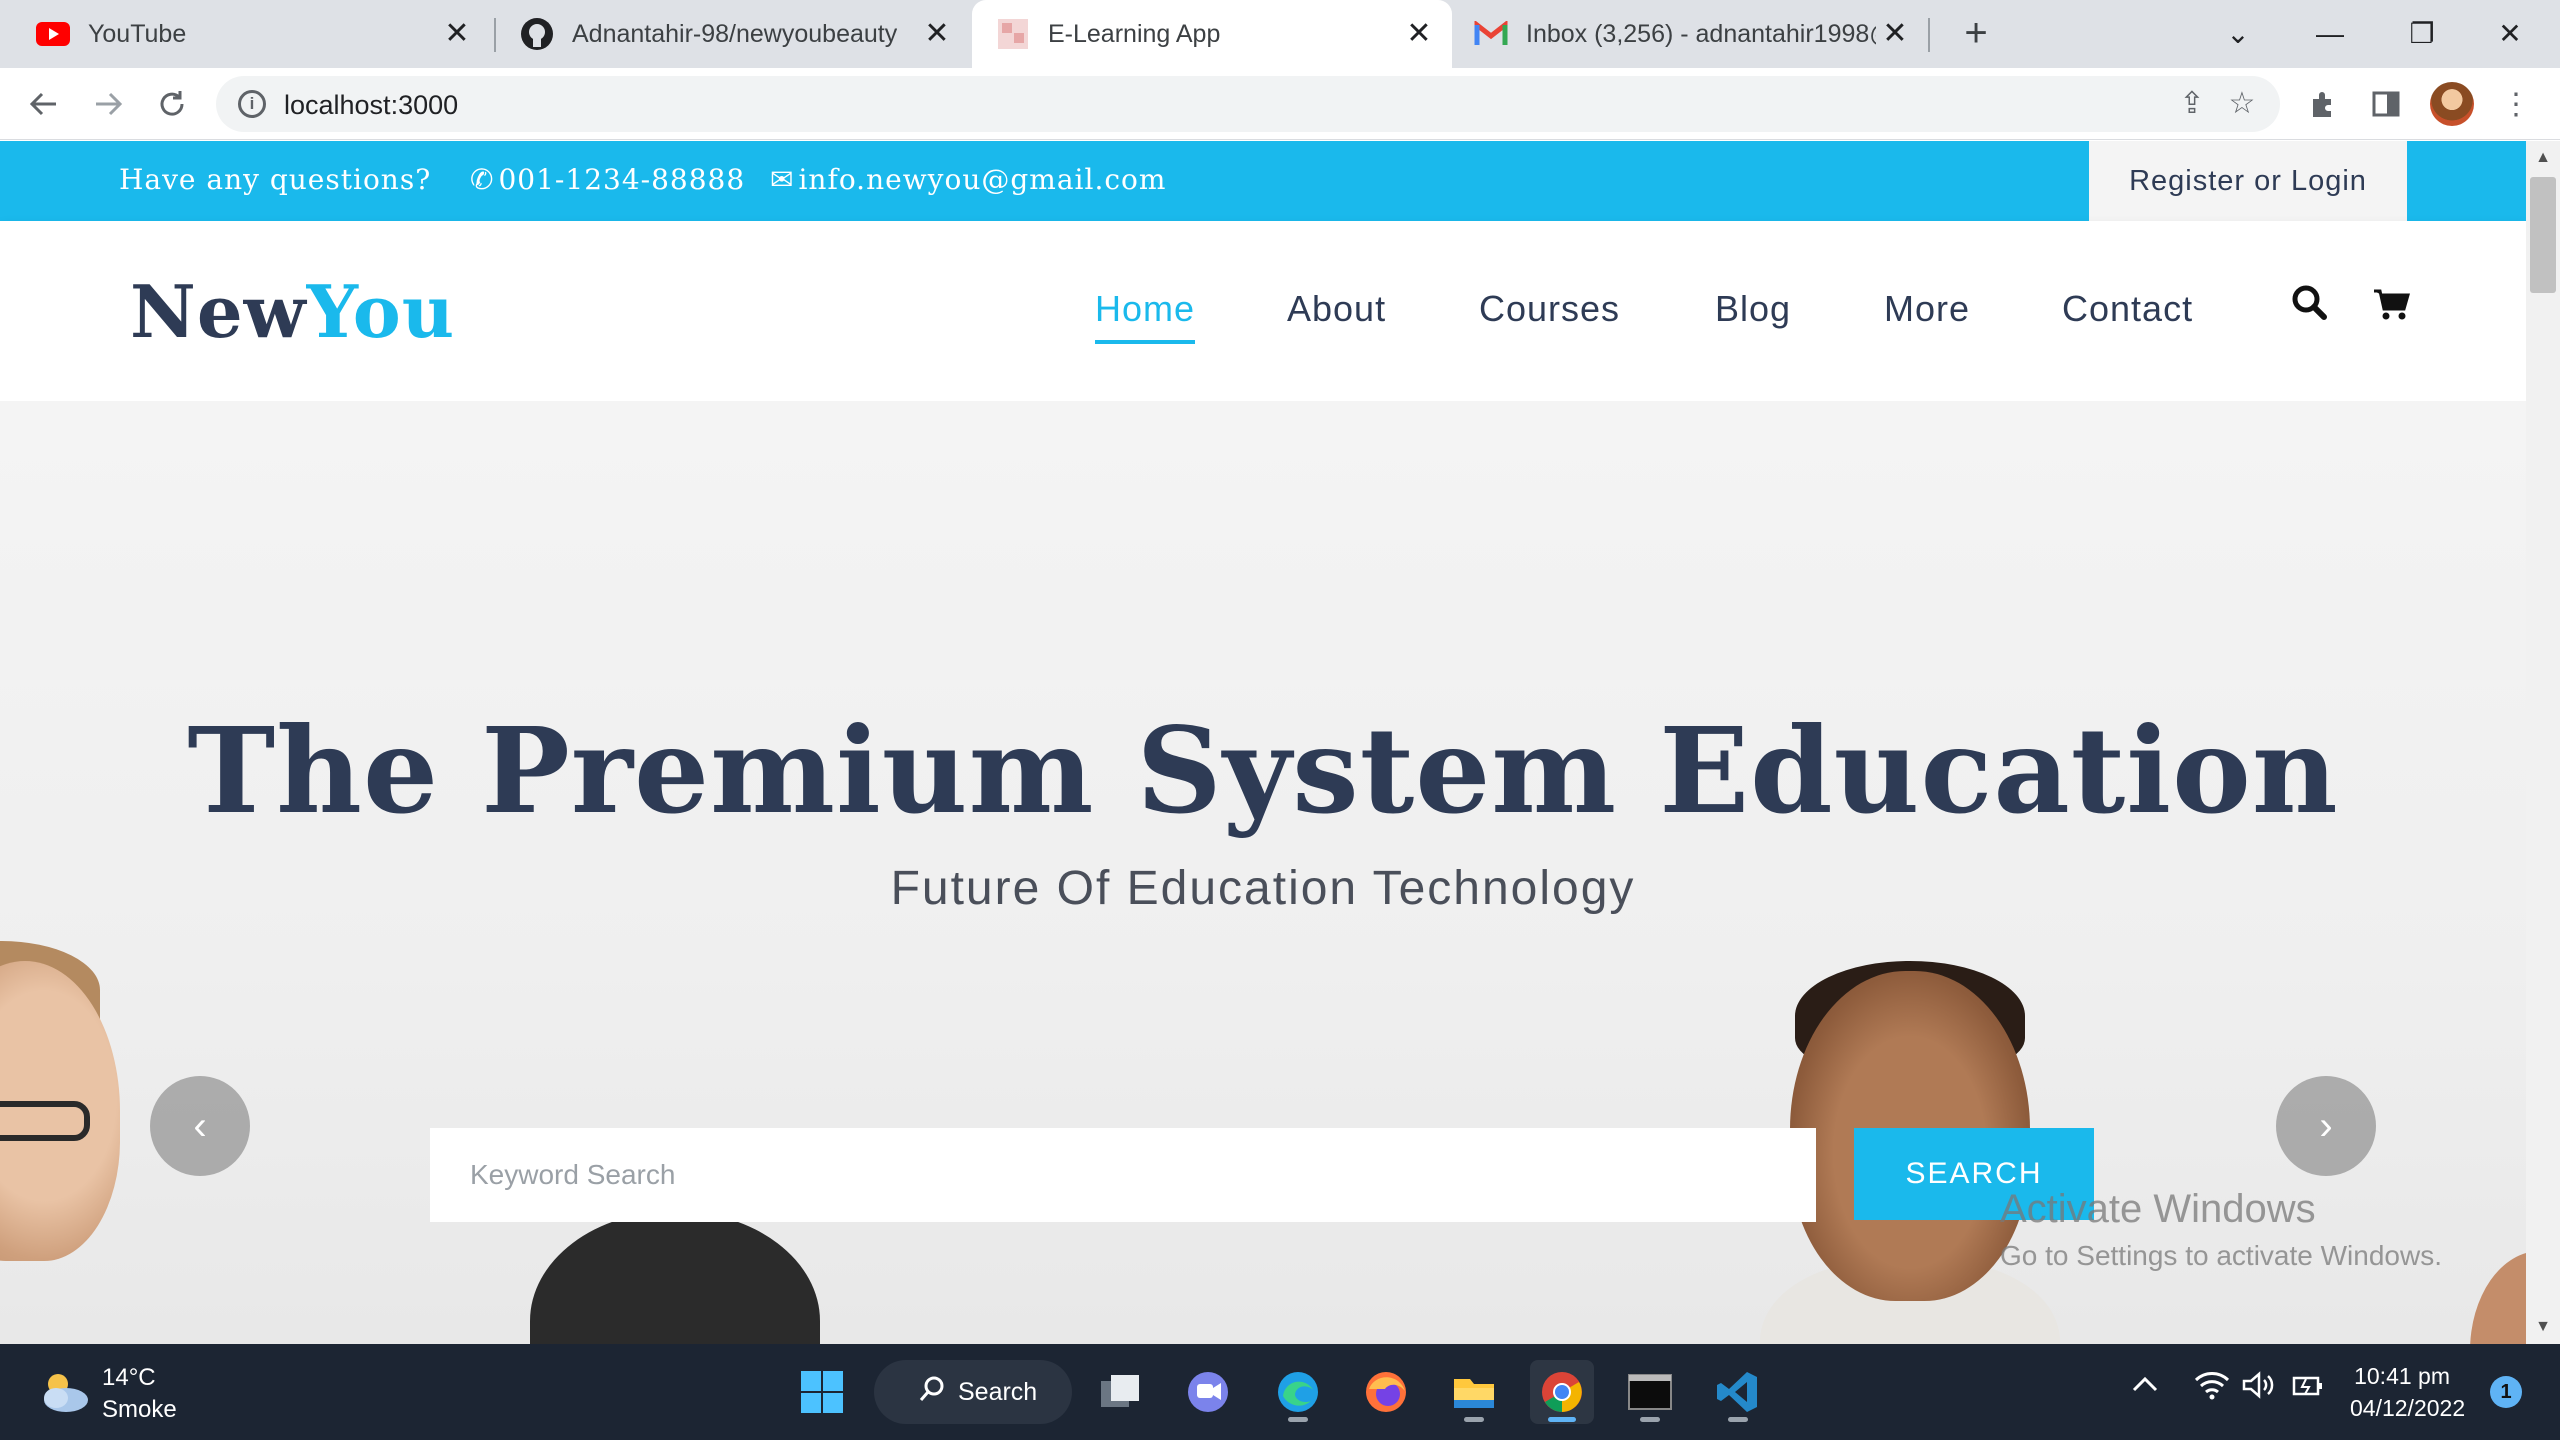 This screenshot has width=2560, height=1440. Describe the element at coordinates (2127, 309) in the screenshot. I see `nav-contact: Contact` at that location.